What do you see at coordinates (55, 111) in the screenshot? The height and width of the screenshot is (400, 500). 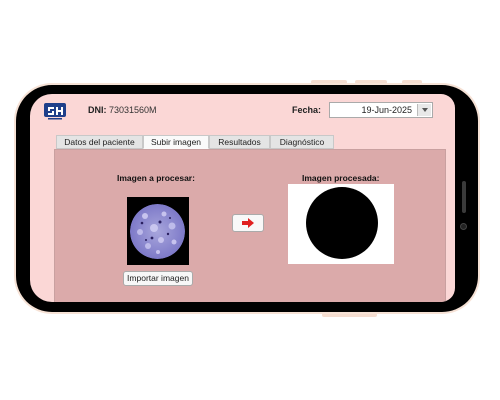 I see `app-logo-icon` at bounding box center [55, 111].